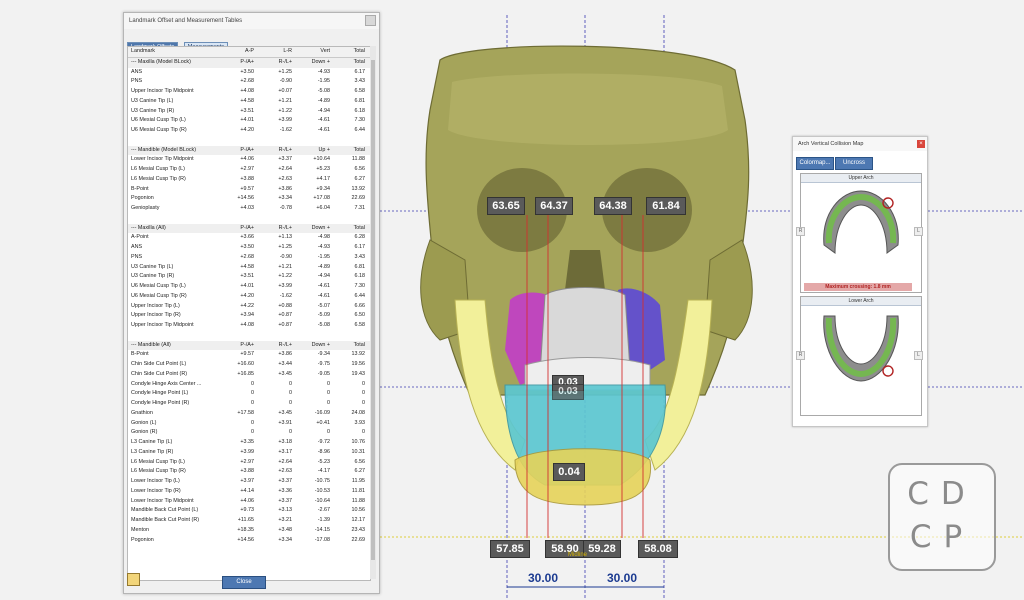 Image resolution: width=1024 pixels, height=600 pixels. What do you see at coordinates (165, 510) in the screenshot?
I see `table-cell: Mandible Back Cut Point (L)` at bounding box center [165, 510].